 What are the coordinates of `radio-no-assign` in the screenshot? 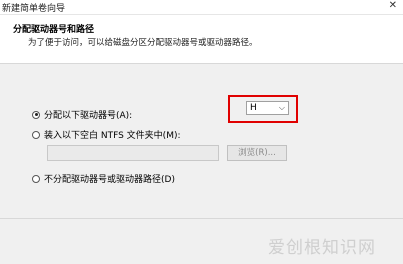 It's located at (36, 178).